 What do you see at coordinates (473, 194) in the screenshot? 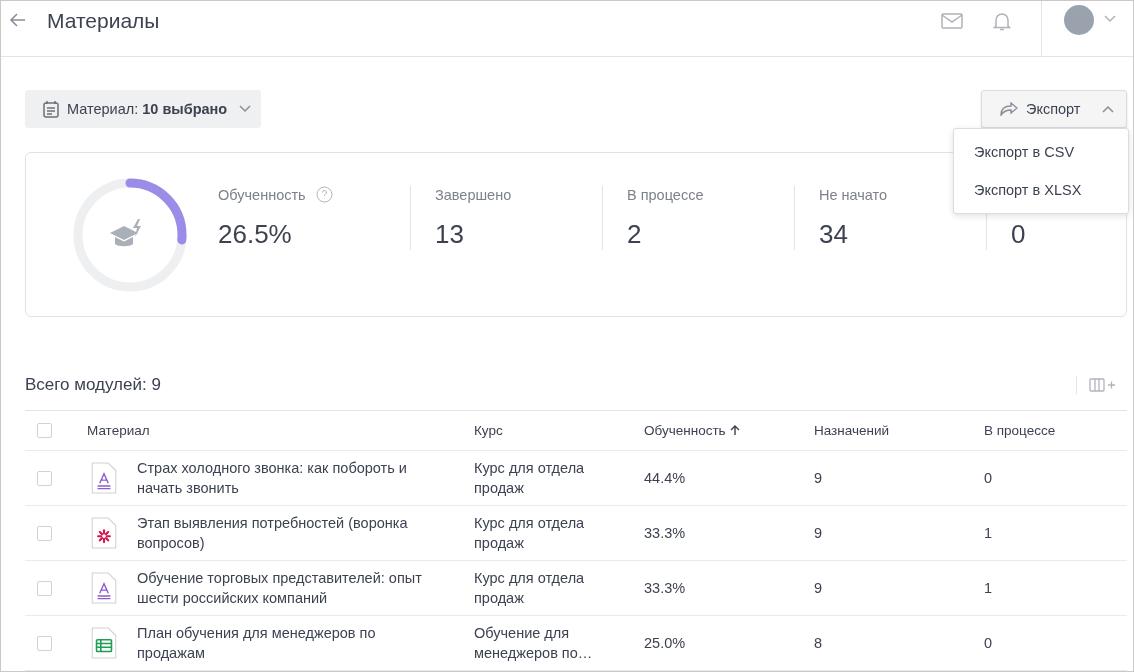
I see `stat-label: Завершено` at bounding box center [473, 194].